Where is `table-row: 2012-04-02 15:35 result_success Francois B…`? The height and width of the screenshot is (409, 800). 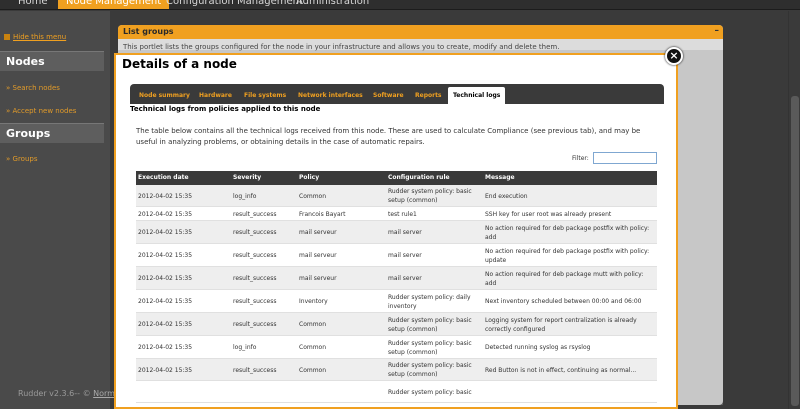 table-row: 2012-04-02 15:35 result_success Francois B… is located at coordinates (396, 214).